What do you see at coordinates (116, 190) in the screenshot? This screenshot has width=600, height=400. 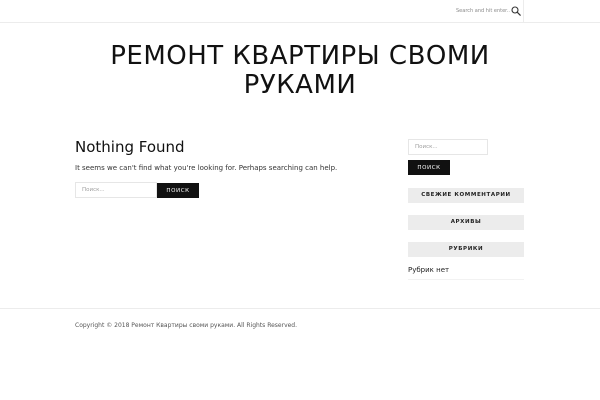 I see `main-search-input` at bounding box center [116, 190].